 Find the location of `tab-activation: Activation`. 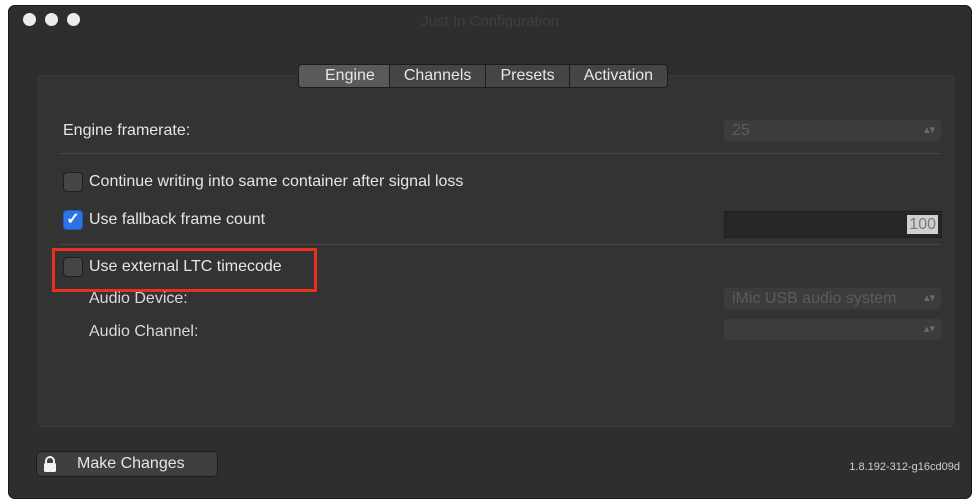

tab-activation: Activation is located at coordinates (618, 76).